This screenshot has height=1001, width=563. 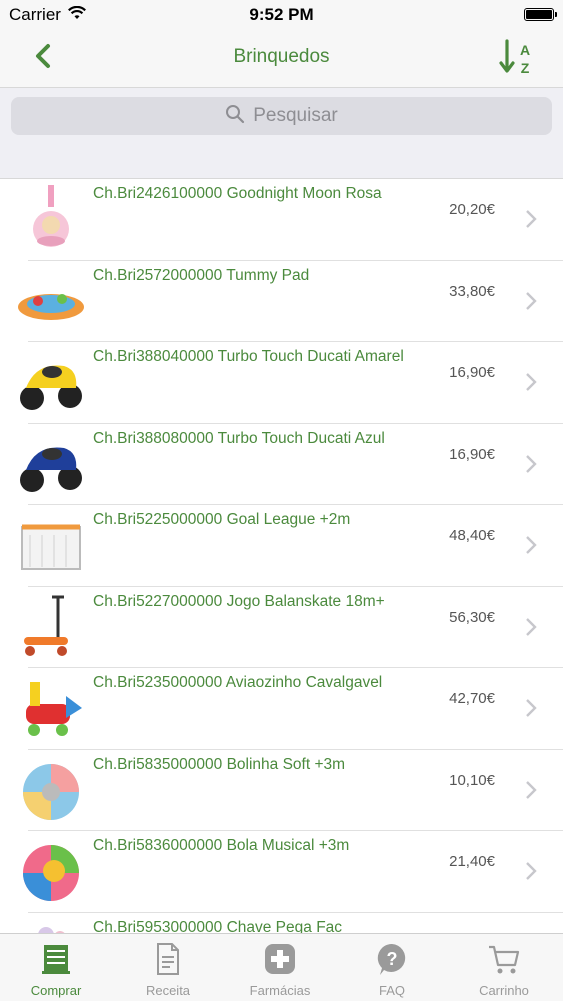 I want to click on sort-top-letter: A, so click(x=525, y=50).